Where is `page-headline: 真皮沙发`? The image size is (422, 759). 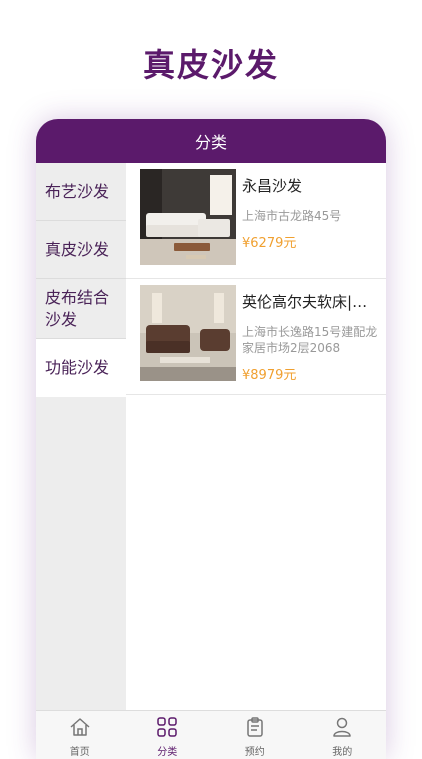
page-headline: 真皮沙发 is located at coordinates (210, 65).